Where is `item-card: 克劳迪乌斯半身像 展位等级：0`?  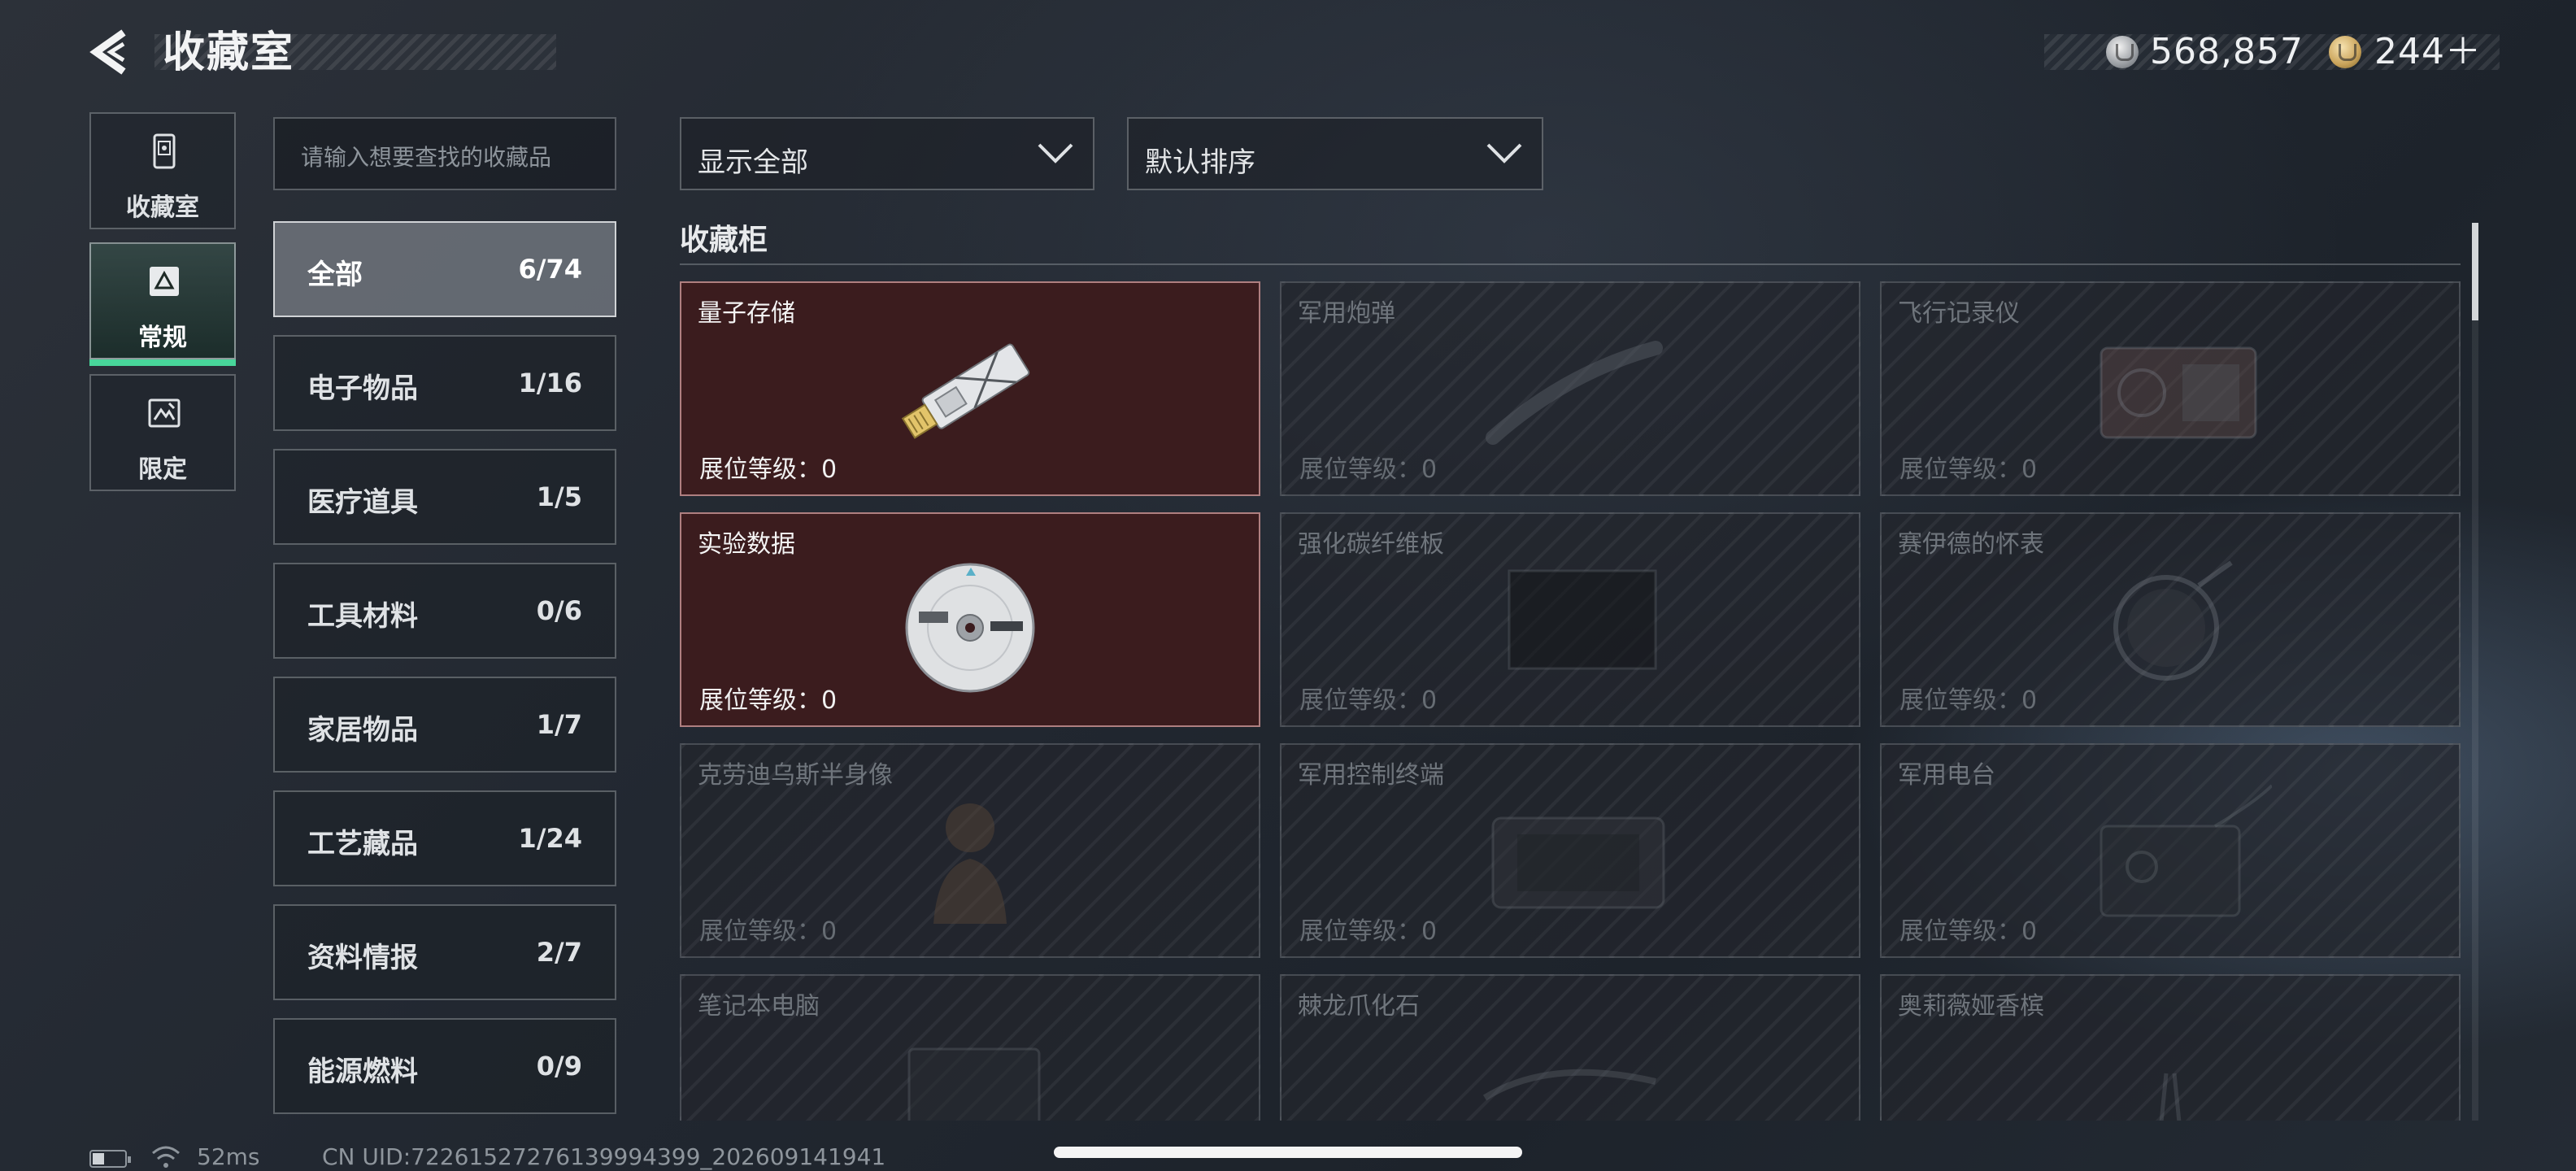 item-card: 克劳迪乌斯半身像 展位等级：0 is located at coordinates (970, 850).